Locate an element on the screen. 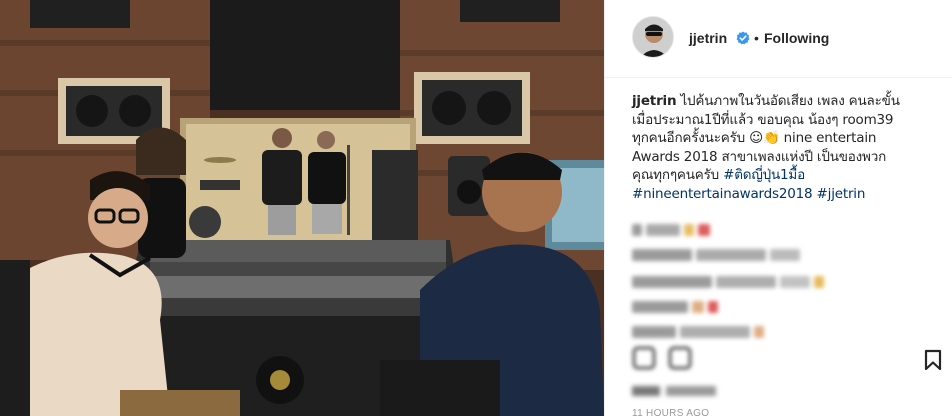  author-username: jjetrin is located at coordinates (708, 38).